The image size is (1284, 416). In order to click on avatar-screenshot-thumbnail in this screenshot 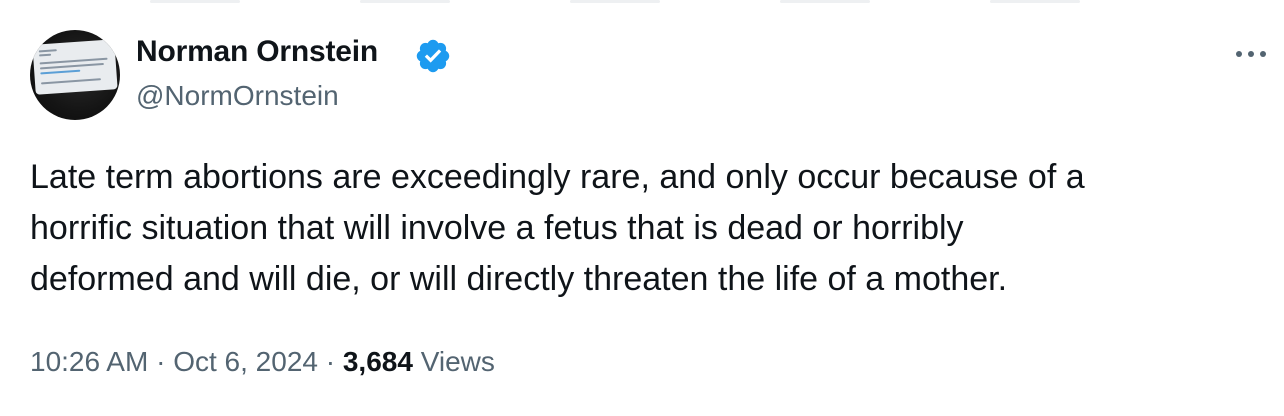, I will do `click(75, 67)`.